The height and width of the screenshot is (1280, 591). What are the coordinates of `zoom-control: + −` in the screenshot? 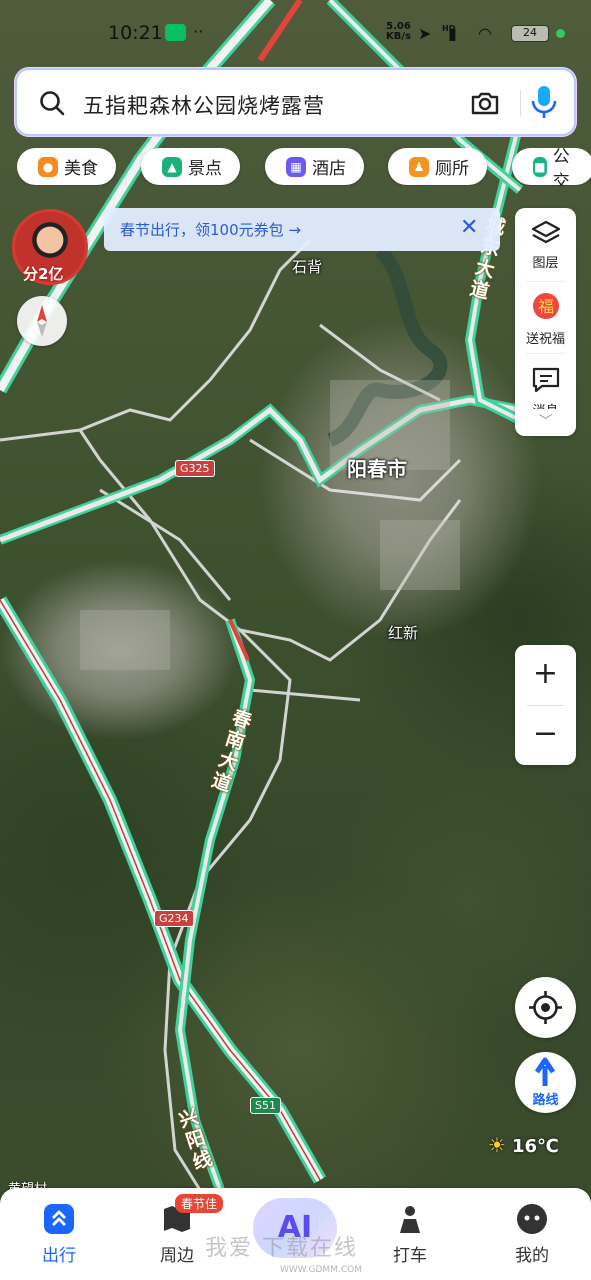 It's located at (545, 705).